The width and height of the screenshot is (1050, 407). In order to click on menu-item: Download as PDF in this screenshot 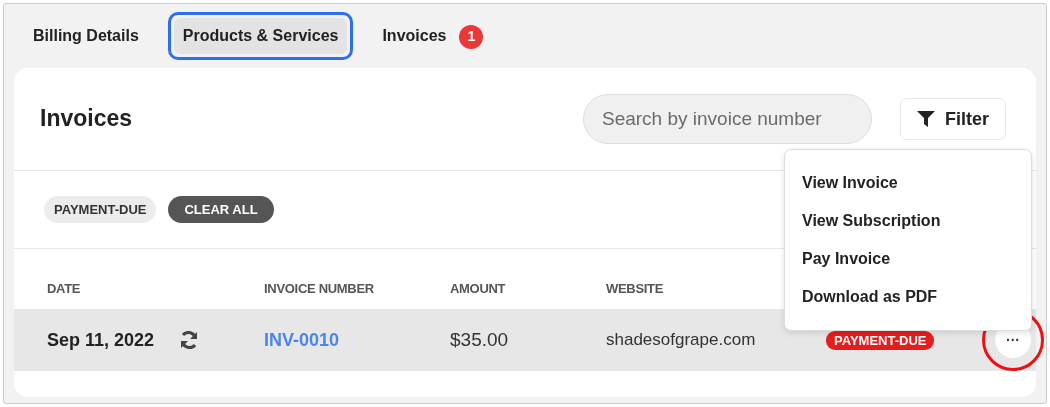, I will do `click(908, 297)`.